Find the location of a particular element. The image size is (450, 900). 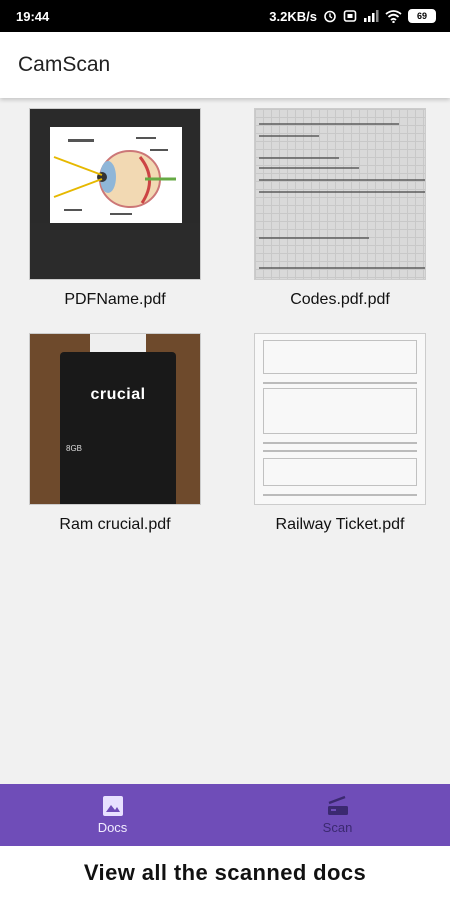

scanner-icon is located at coordinates (337, 805).